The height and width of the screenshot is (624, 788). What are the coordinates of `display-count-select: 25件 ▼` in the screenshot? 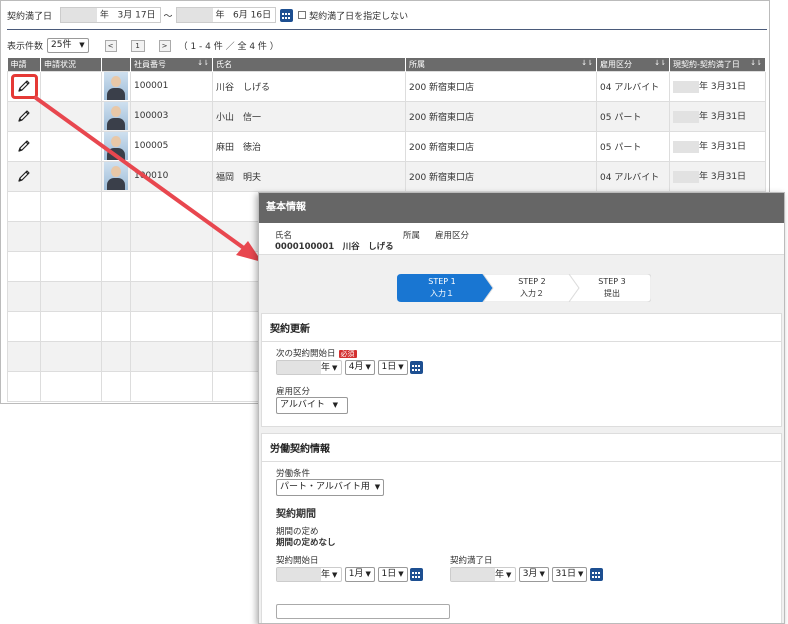 It's located at (68, 45).